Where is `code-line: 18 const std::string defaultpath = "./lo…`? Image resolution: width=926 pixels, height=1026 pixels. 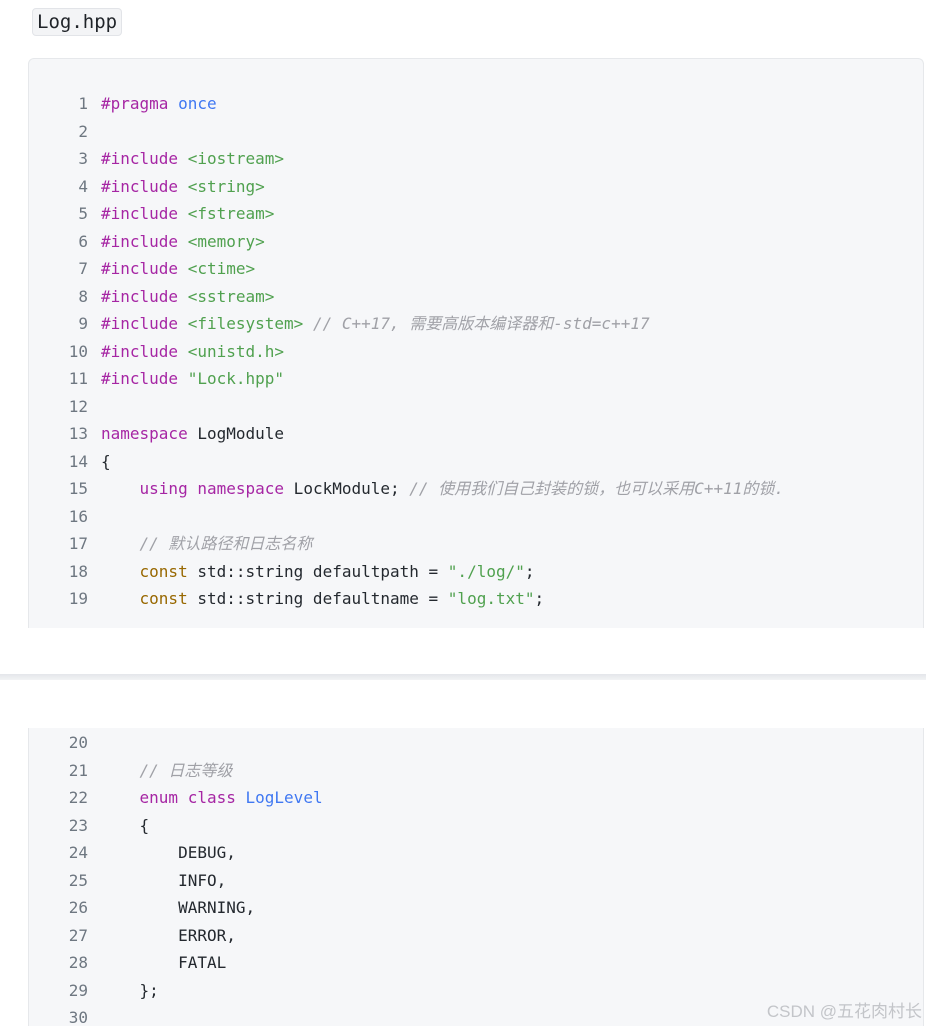
code-line: 18 const std::string defaultpath = "./lo… is located at coordinates (476, 572).